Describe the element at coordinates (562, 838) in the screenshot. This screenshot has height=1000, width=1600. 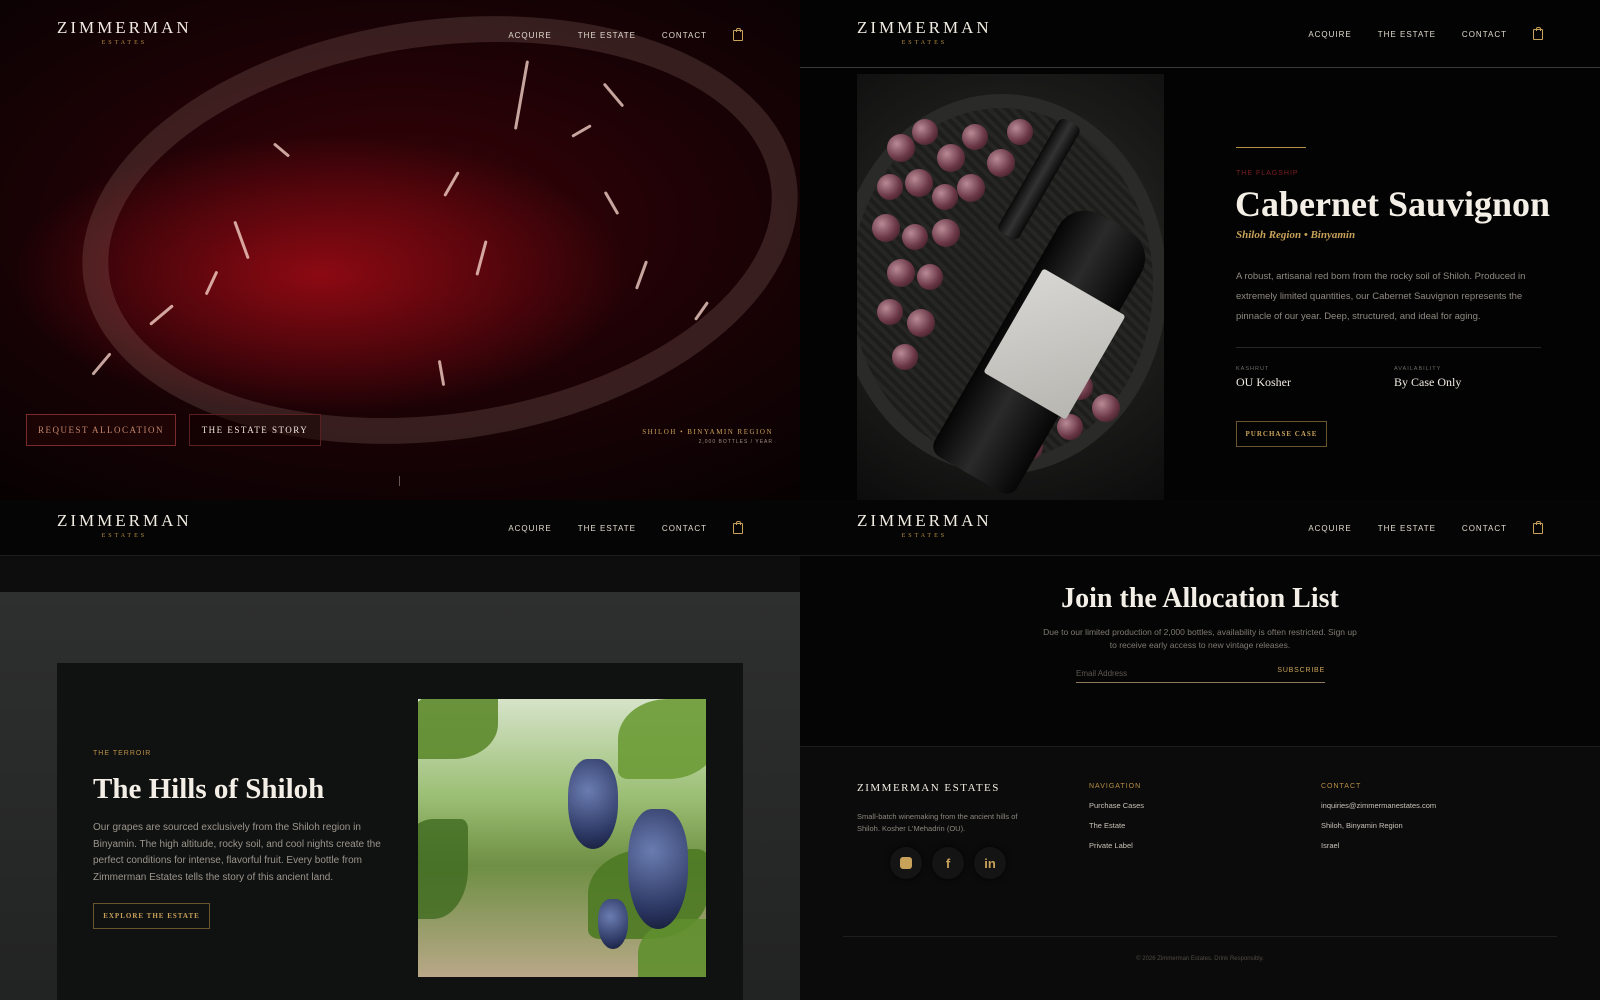
I see `vineyard-image` at that location.